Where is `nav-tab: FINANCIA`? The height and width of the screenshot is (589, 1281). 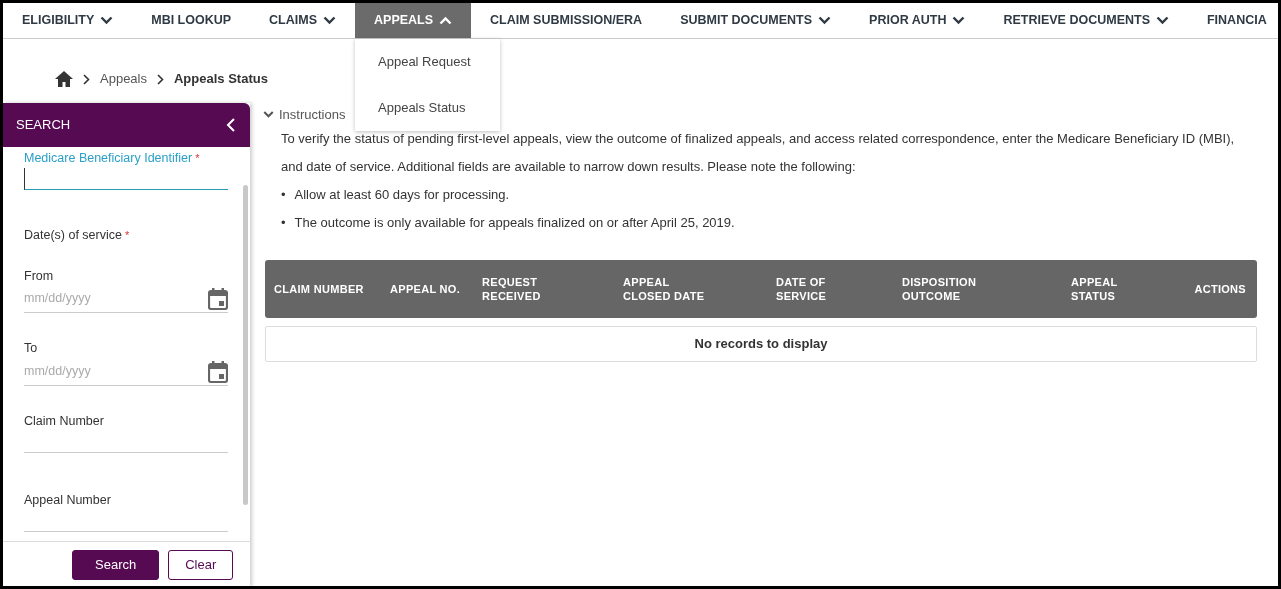
nav-tab: FINANCIA is located at coordinates (1233, 20).